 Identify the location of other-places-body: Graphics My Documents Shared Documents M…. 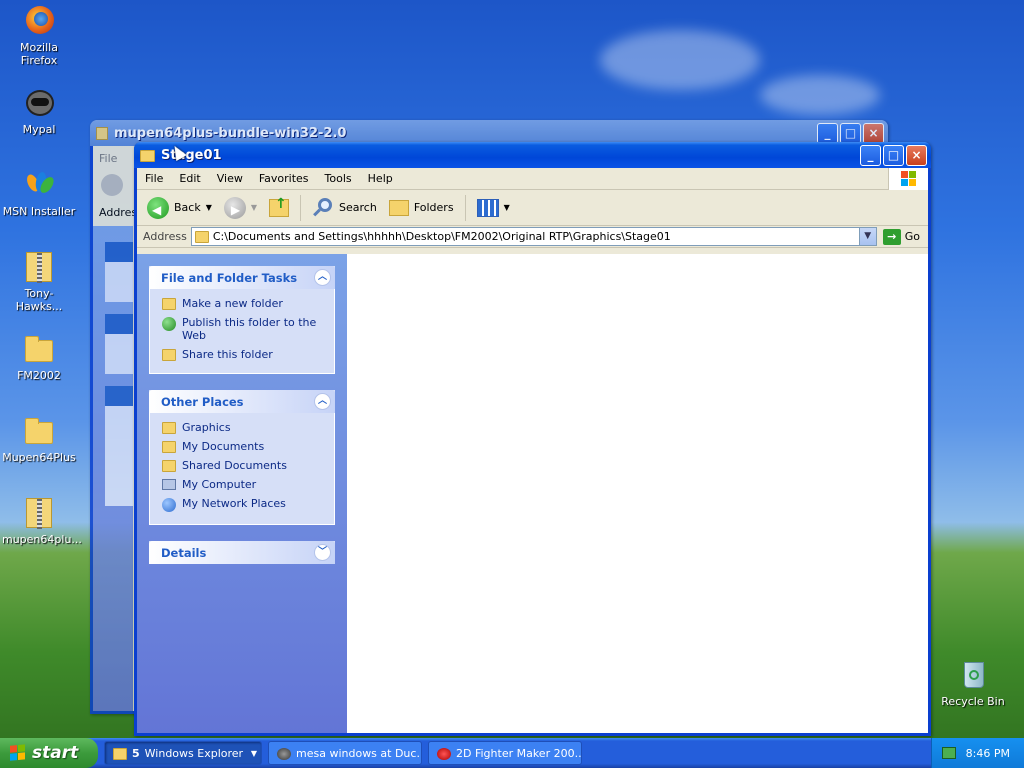
(242, 469).